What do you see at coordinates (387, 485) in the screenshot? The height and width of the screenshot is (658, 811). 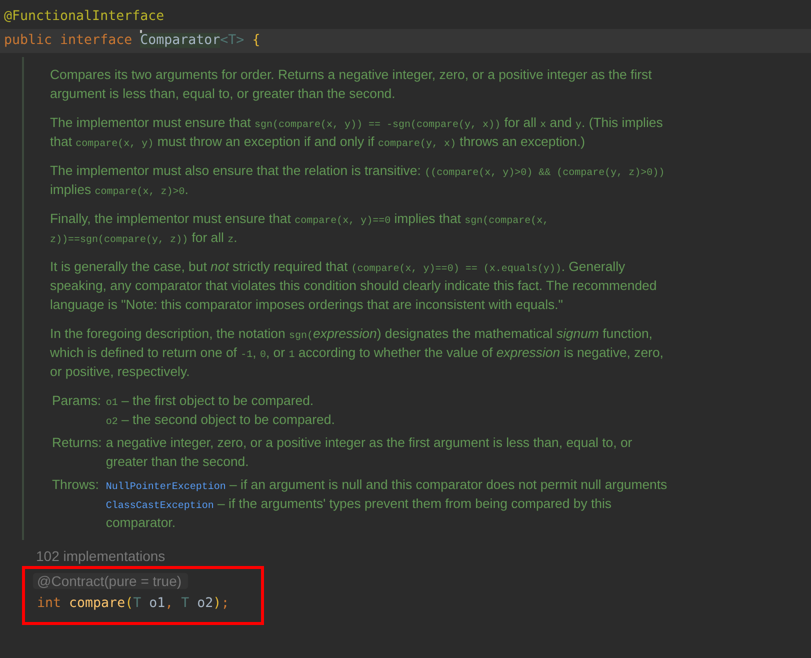 I see `section-entry: NullPointerException – if an argument is null and this comparator does not permit null arguments` at bounding box center [387, 485].